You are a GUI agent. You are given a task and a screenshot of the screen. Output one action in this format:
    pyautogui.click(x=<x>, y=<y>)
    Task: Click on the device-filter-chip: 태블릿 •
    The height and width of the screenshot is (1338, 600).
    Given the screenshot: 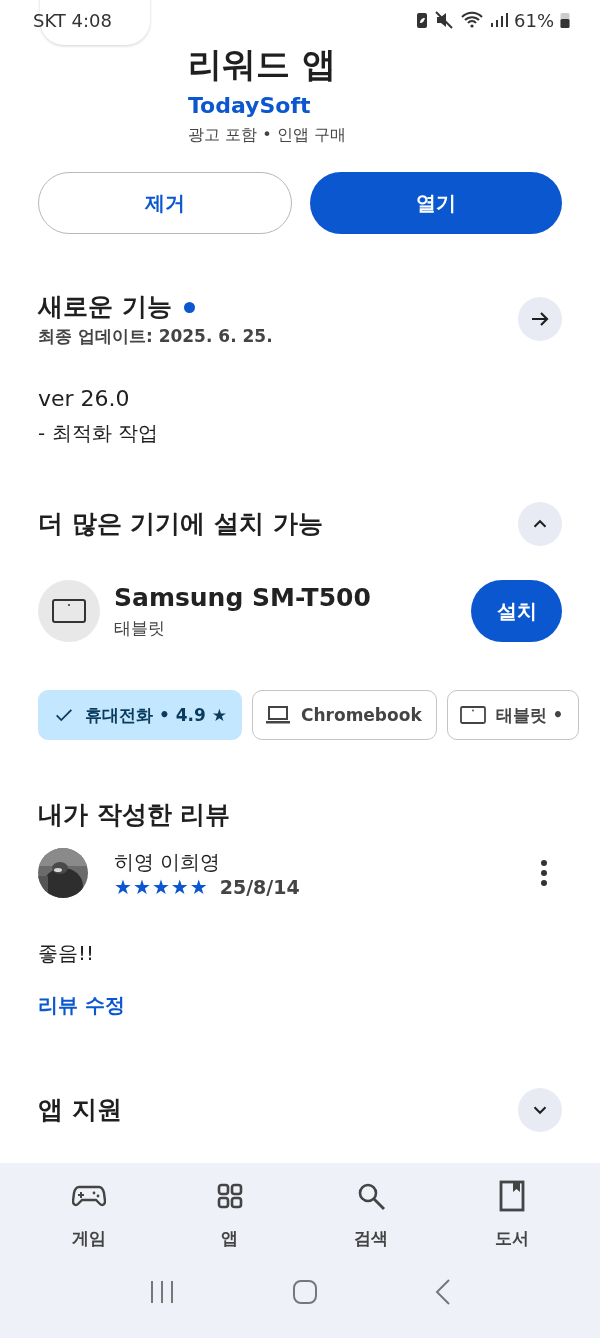 What is the action you would take?
    pyautogui.click(x=512, y=715)
    